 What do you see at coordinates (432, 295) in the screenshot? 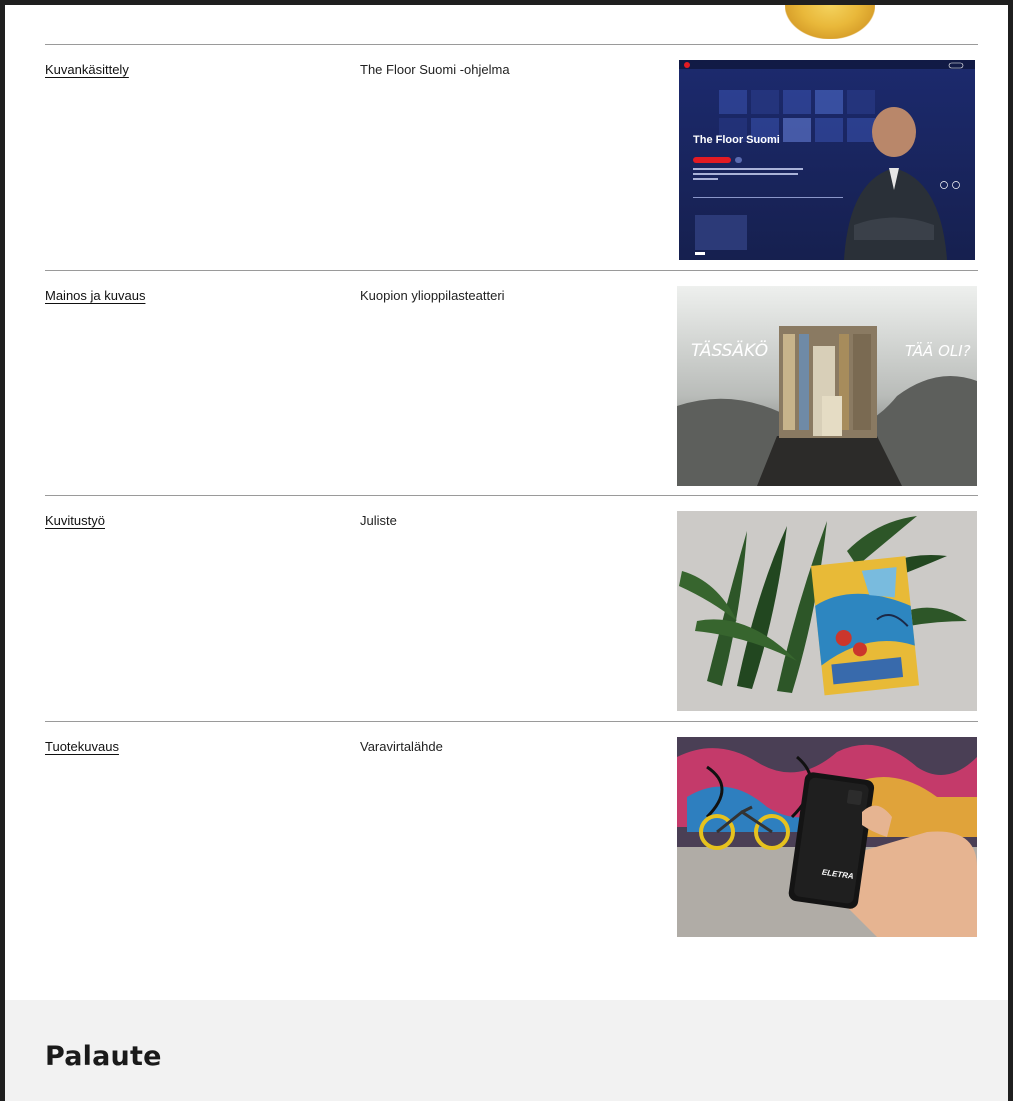
I see `project-title: Kuopion ylioppilasteatteri` at bounding box center [432, 295].